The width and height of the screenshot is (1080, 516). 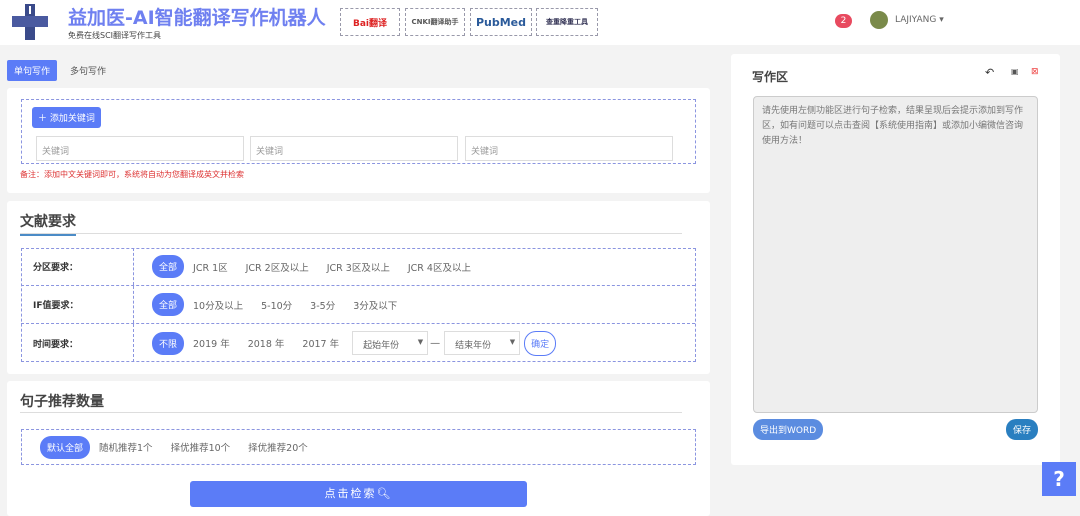 I want to click on cnki-translate-link: CNKI翻译助手, so click(x=435, y=22).